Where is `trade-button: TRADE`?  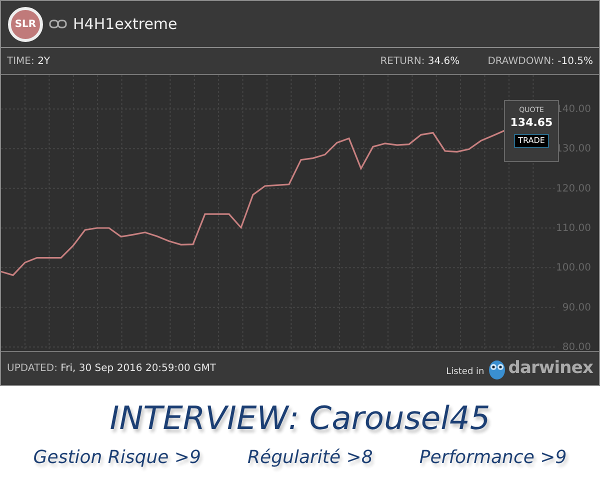
trade-button: TRADE is located at coordinates (531, 141).